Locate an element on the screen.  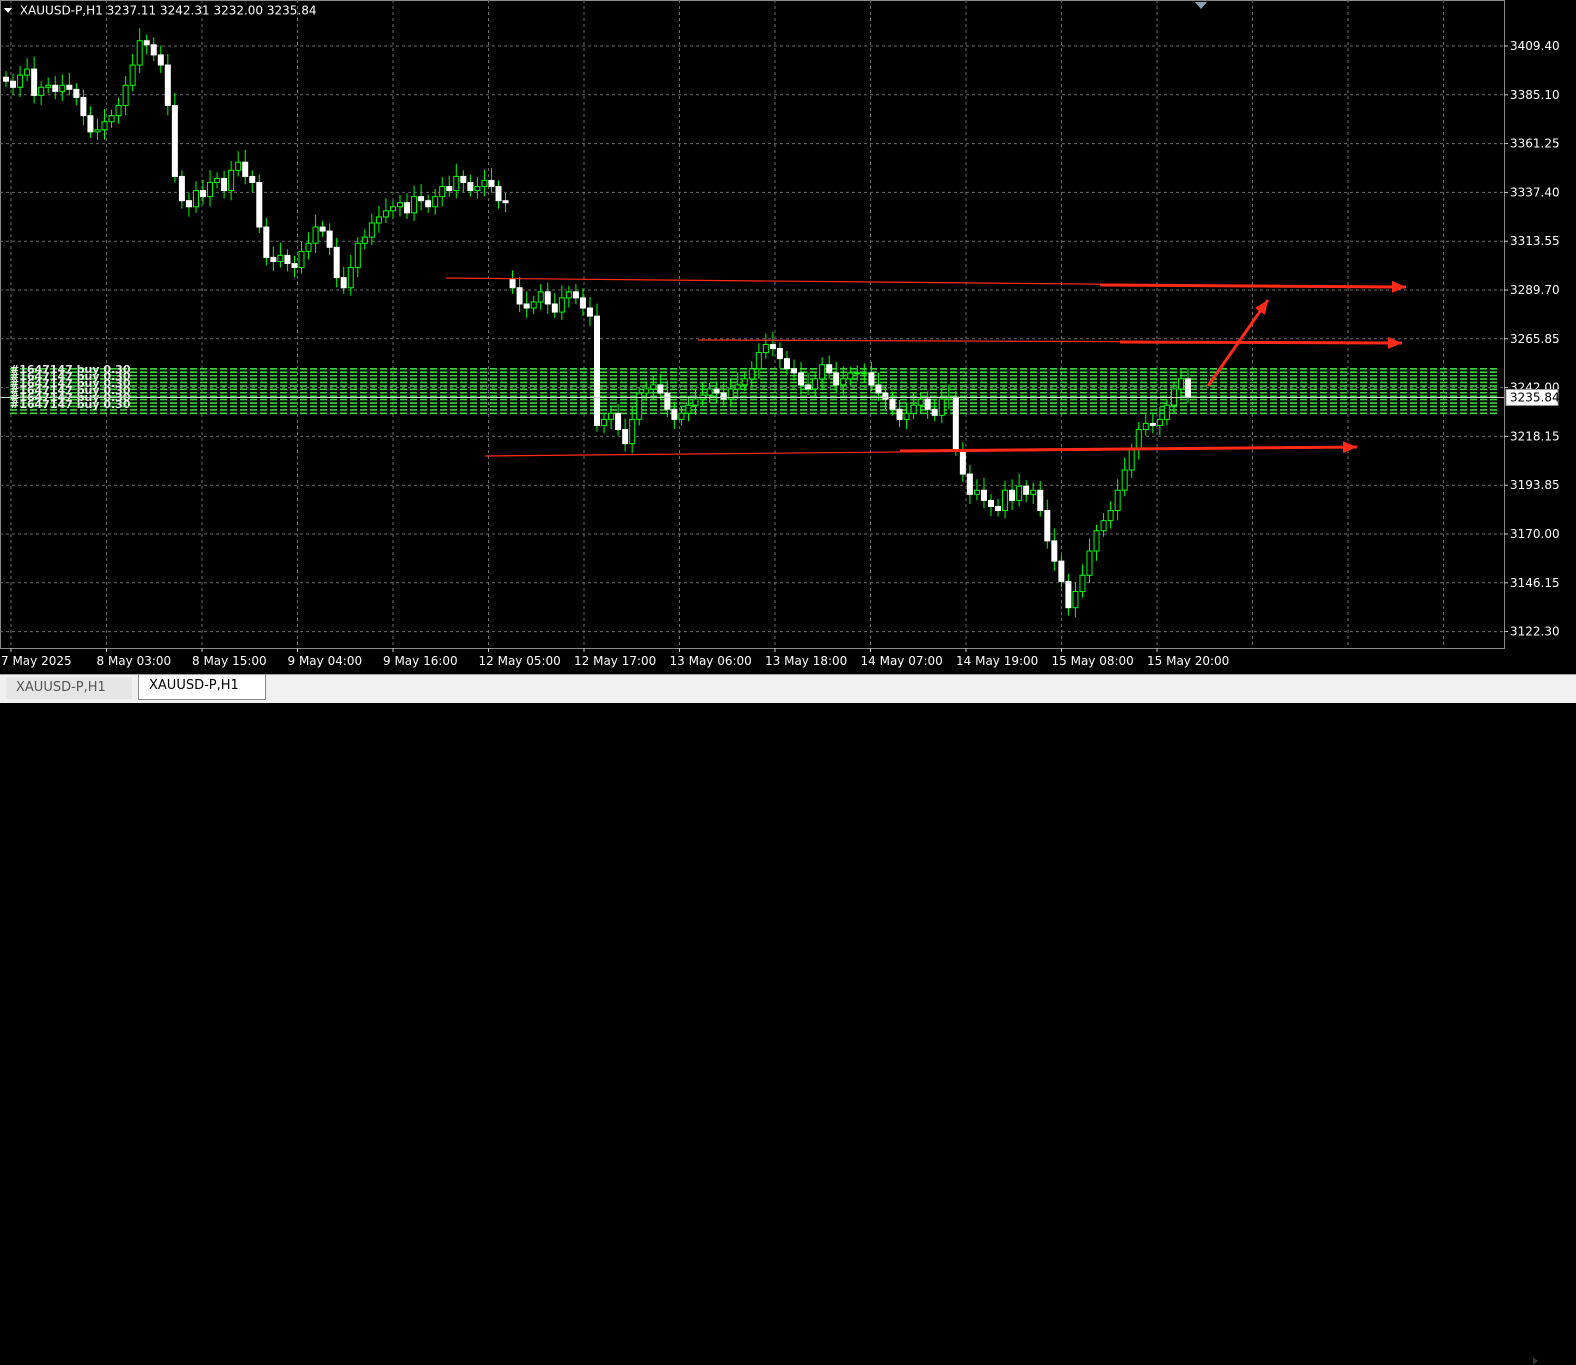
trend-arrow-lower-head is located at coordinates (1349, 447).